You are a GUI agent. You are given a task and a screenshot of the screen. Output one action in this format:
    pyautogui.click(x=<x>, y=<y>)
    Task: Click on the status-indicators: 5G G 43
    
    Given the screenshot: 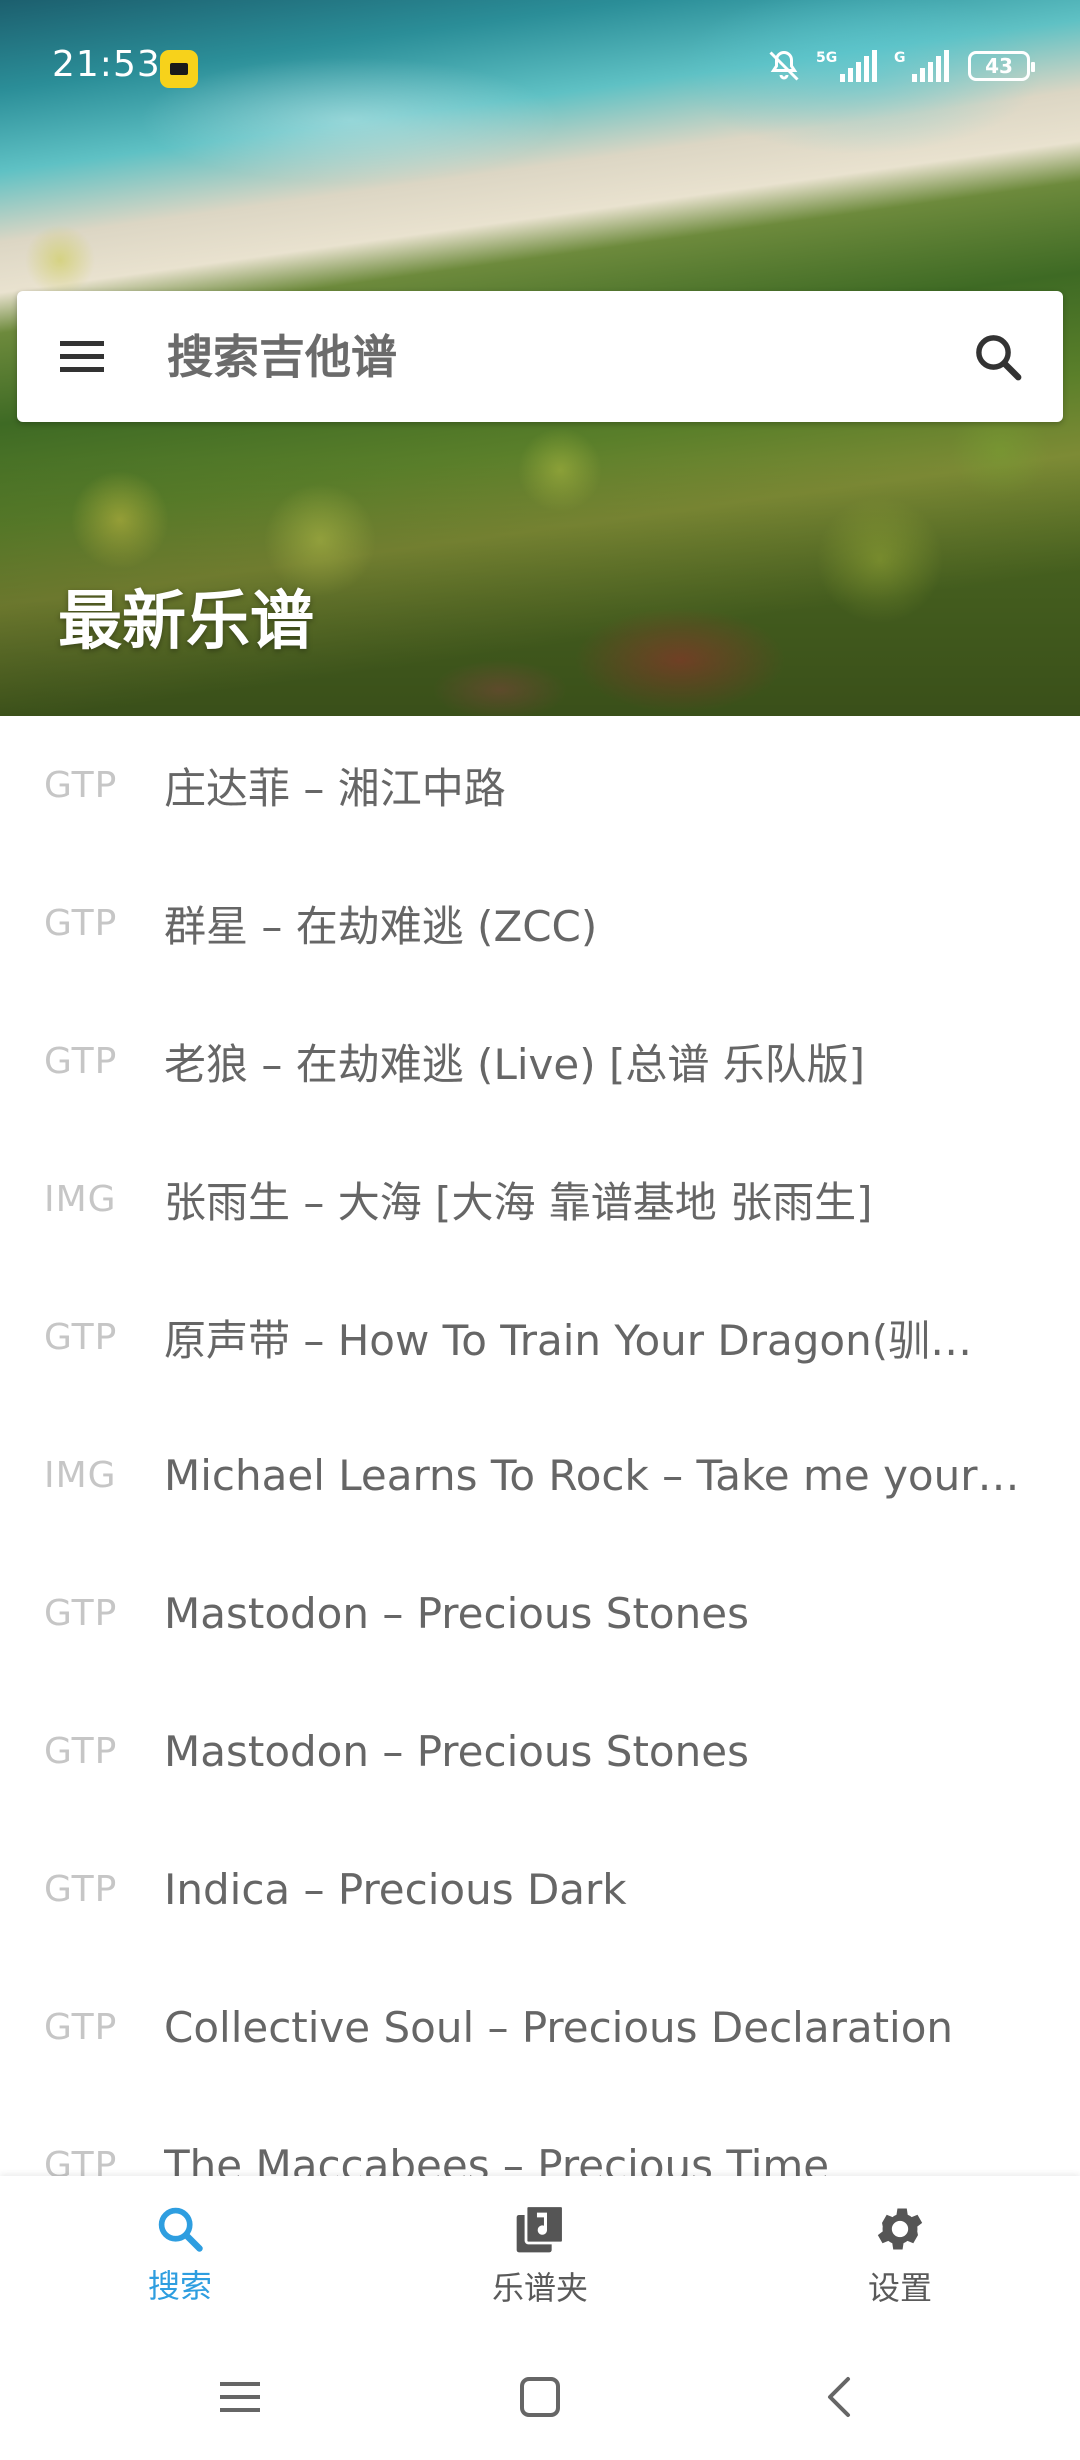 What is the action you would take?
    pyautogui.click(x=900, y=66)
    